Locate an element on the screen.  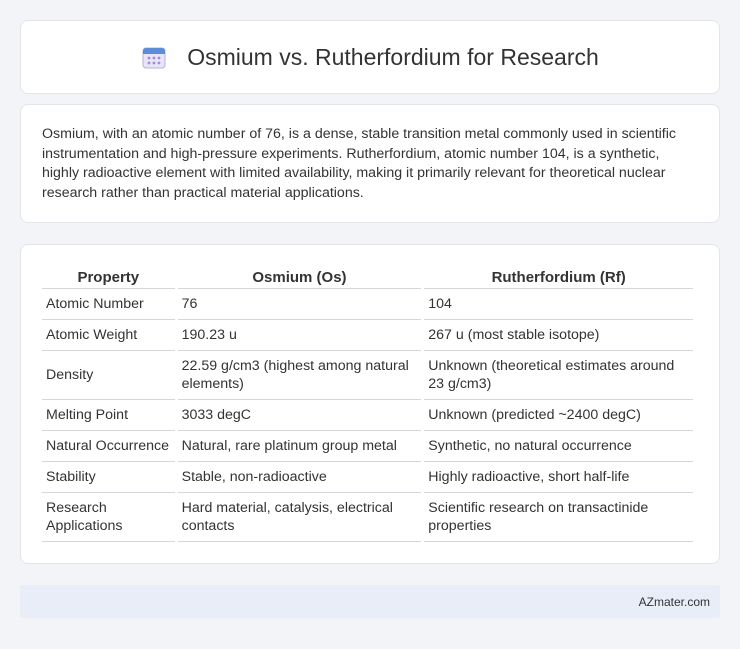
cell-property: Research Applications is located at coordinates (108, 517).